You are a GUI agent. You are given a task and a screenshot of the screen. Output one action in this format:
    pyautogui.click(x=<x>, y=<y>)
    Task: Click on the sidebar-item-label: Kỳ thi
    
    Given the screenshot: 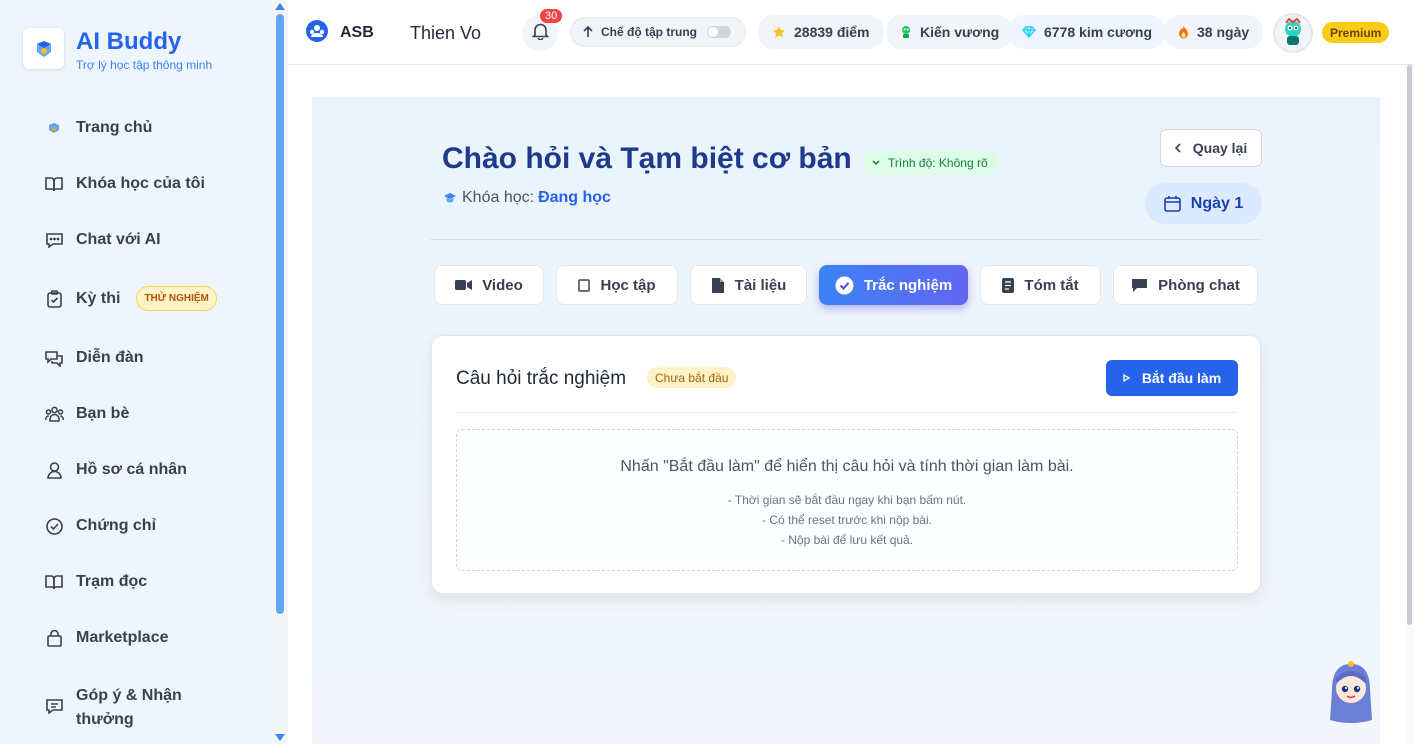 What is the action you would take?
    pyautogui.click(x=98, y=298)
    